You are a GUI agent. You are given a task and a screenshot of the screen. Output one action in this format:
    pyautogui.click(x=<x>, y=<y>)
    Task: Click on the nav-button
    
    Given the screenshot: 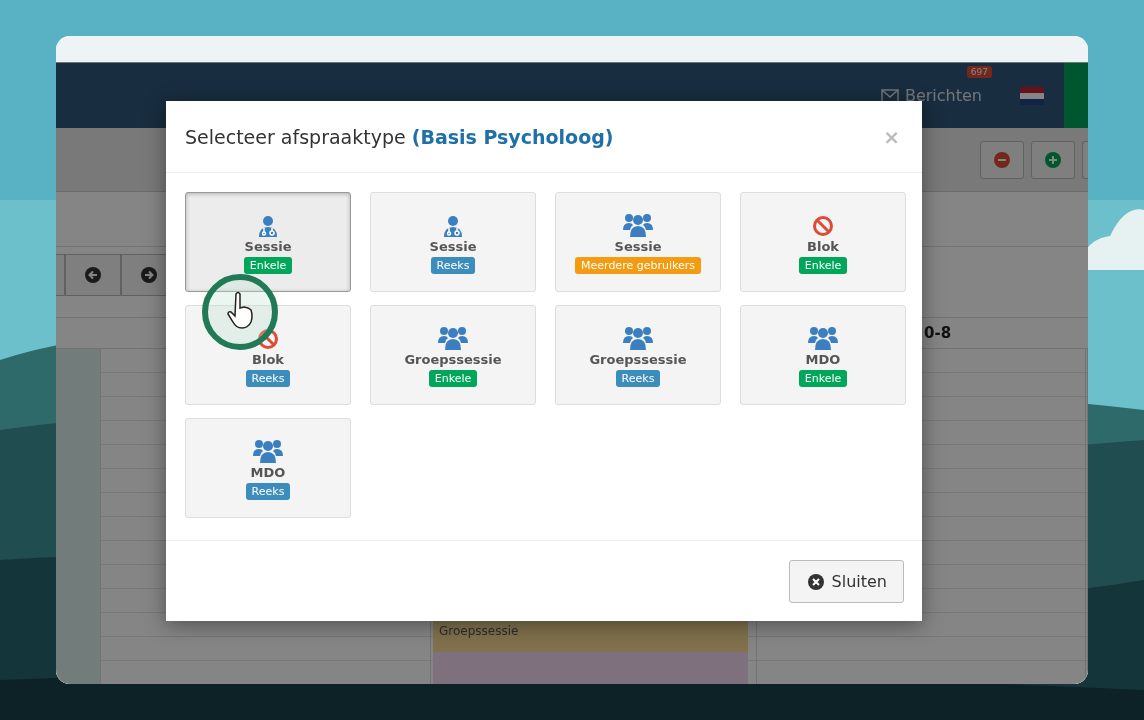 What is the action you would take?
    pyautogui.click(x=60, y=275)
    